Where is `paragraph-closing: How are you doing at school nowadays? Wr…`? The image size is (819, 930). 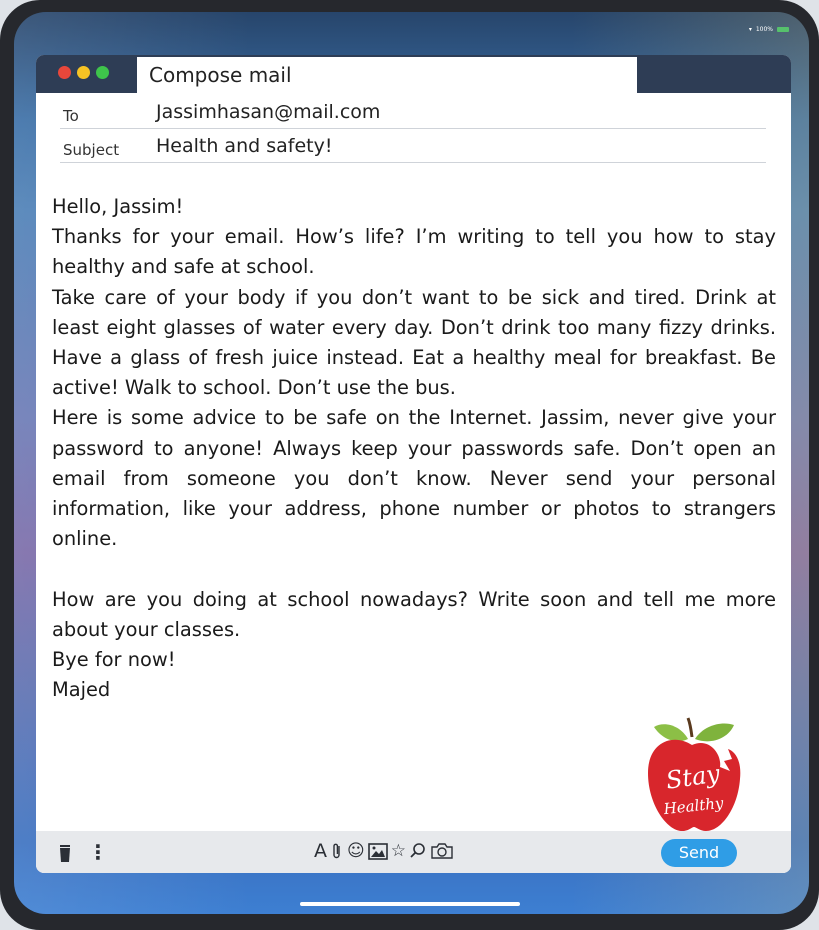 paragraph-closing: How are you doing at school nowadays? Wr… is located at coordinates (414, 614).